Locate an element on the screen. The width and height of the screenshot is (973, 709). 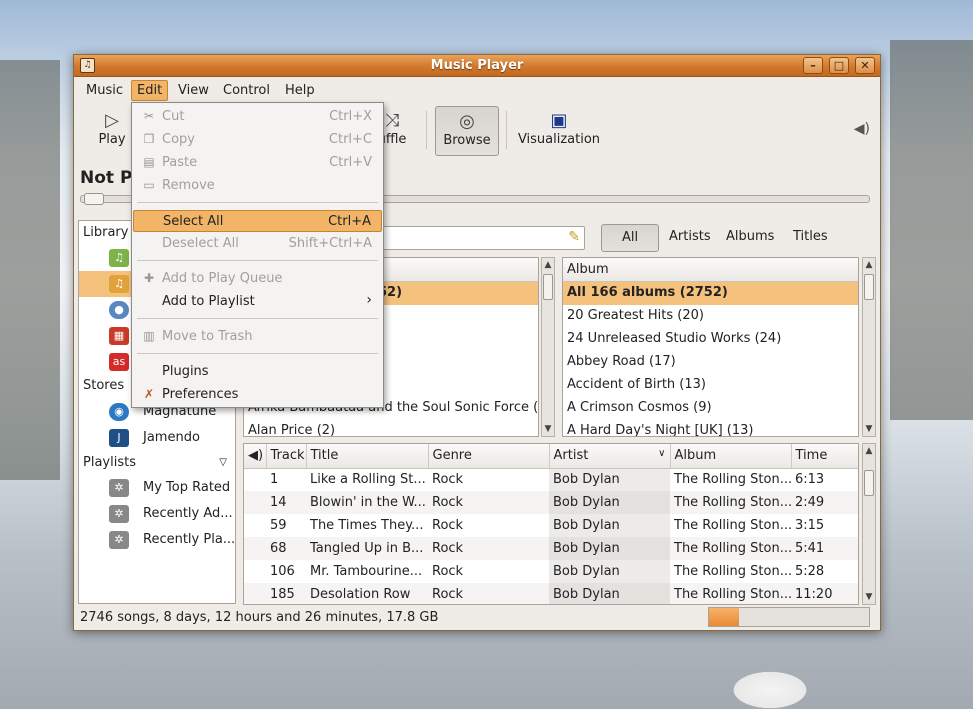
menu-item-deselect-all: Deselect All Shift+Ctrl+A is located at coordinates (257, 244).